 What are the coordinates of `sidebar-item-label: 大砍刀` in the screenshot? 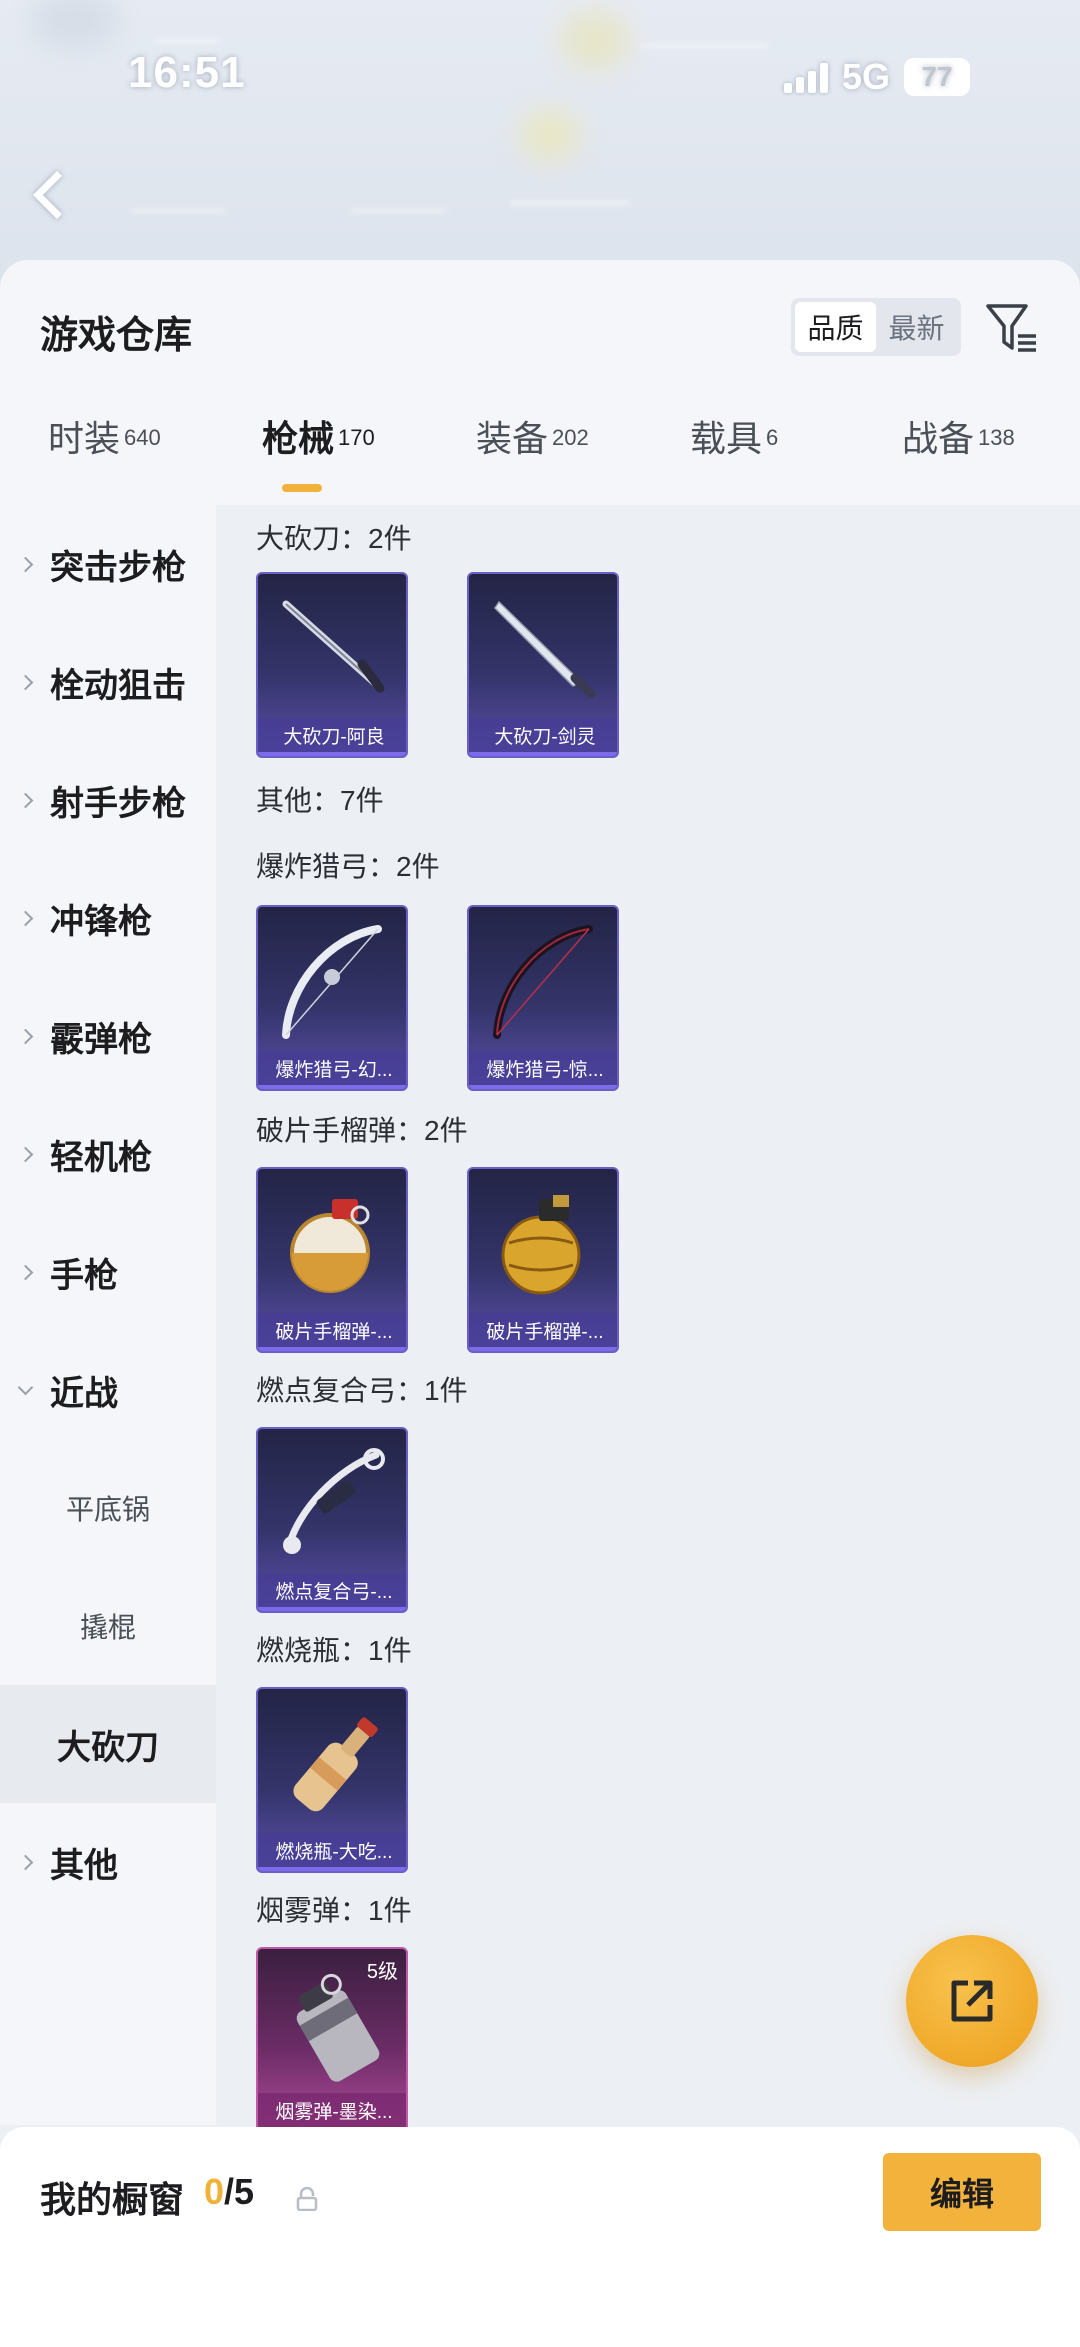 It's located at (108, 1747).